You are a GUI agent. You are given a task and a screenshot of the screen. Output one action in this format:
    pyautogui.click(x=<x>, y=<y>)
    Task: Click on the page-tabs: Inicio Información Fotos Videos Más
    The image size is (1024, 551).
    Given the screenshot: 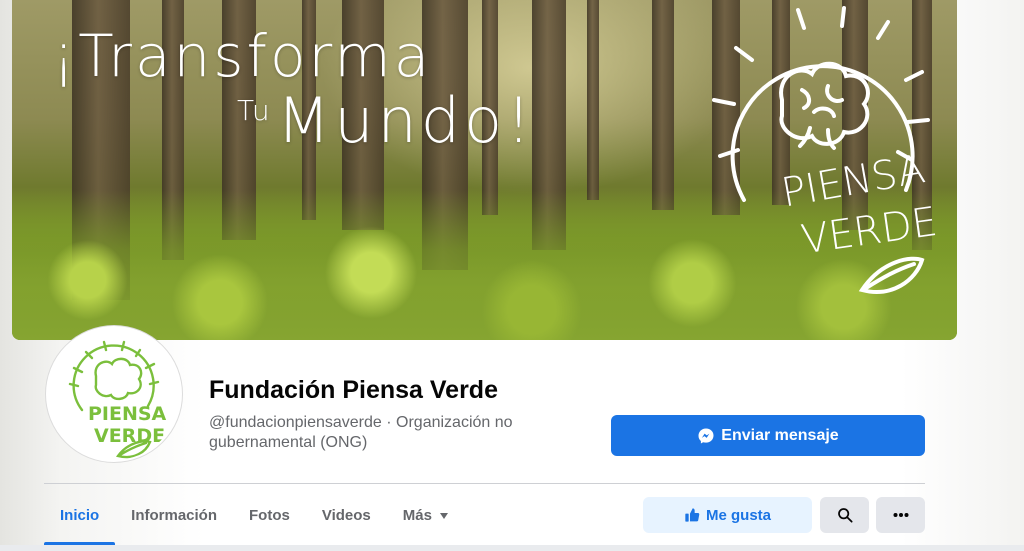 What is the action you would take?
    pyautogui.click(x=254, y=515)
    